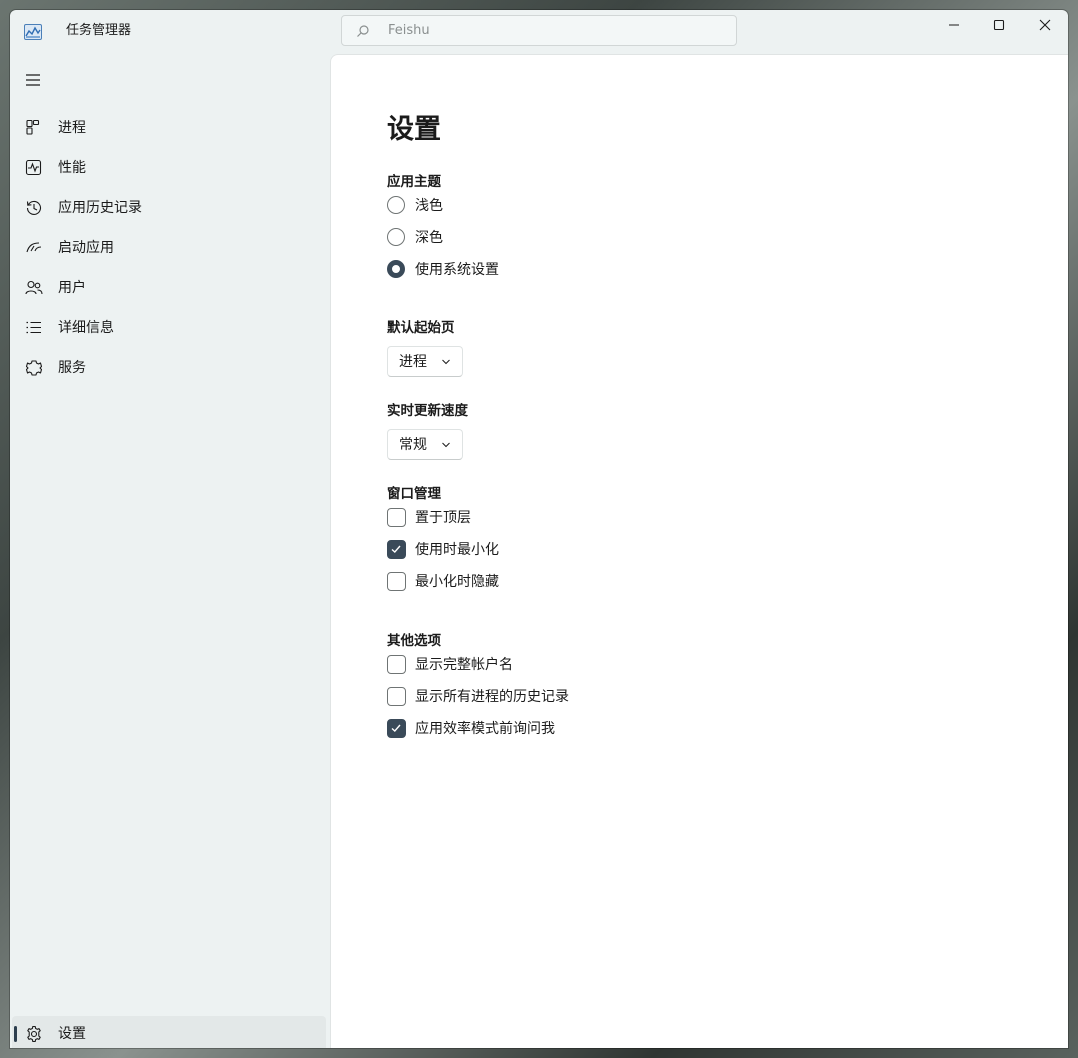 The height and width of the screenshot is (1058, 1078). I want to click on window-management-heading: 窗口管理, so click(414, 494).